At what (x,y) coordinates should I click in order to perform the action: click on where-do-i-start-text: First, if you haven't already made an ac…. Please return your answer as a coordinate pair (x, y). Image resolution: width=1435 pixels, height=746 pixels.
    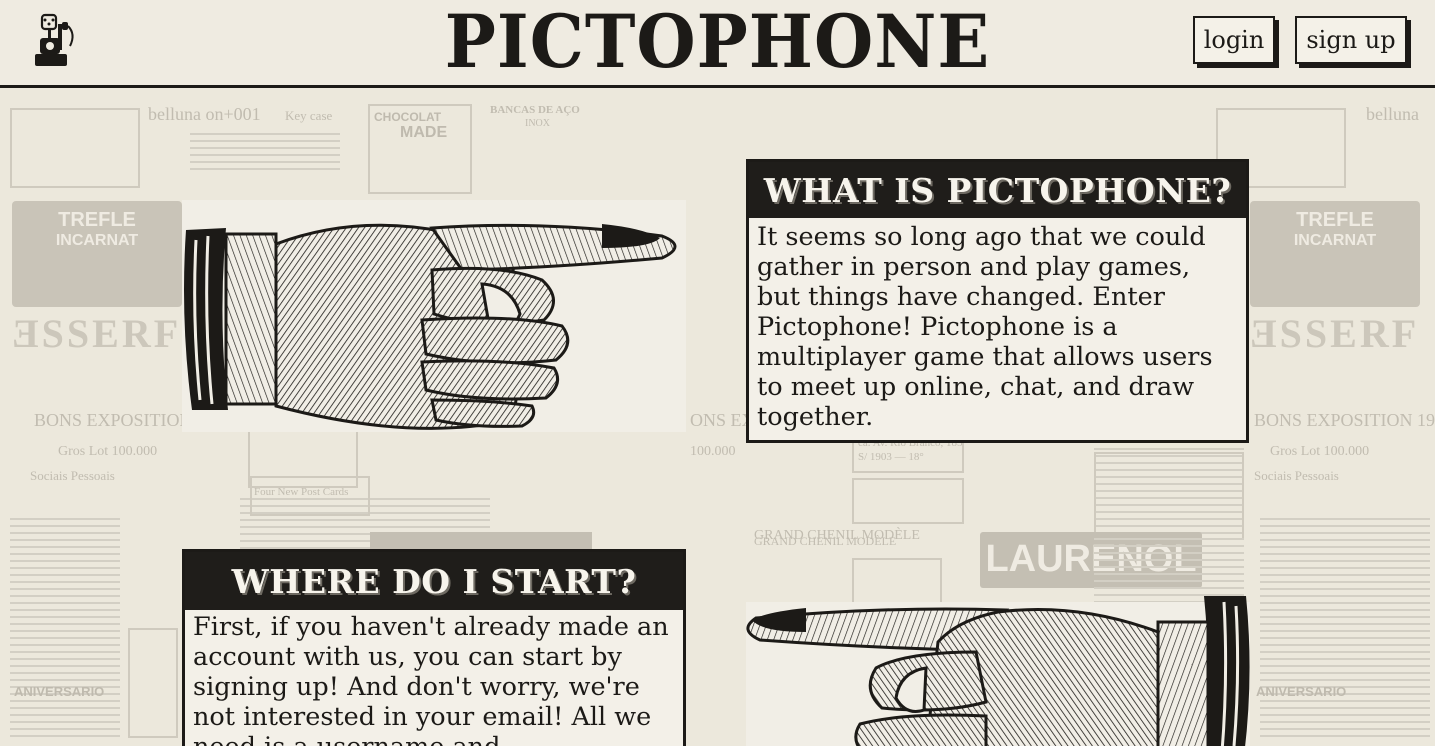
    Looking at the image, I should click on (431, 679).